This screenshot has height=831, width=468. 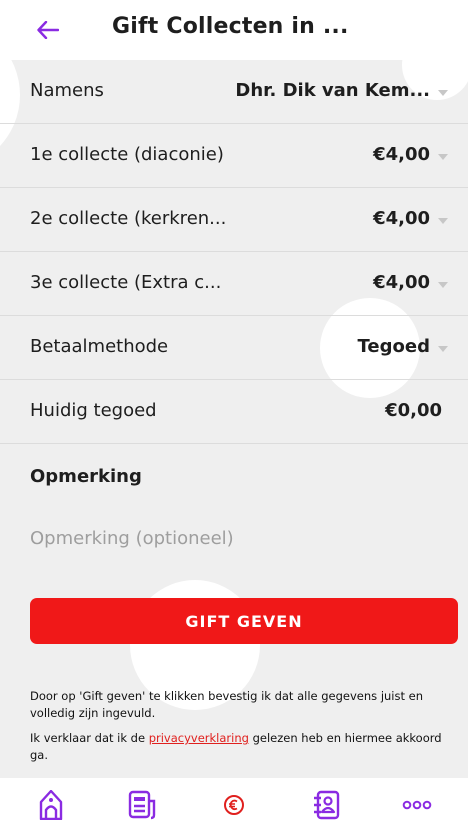 What do you see at coordinates (235, 538) in the screenshot?
I see `remark-input` at bounding box center [235, 538].